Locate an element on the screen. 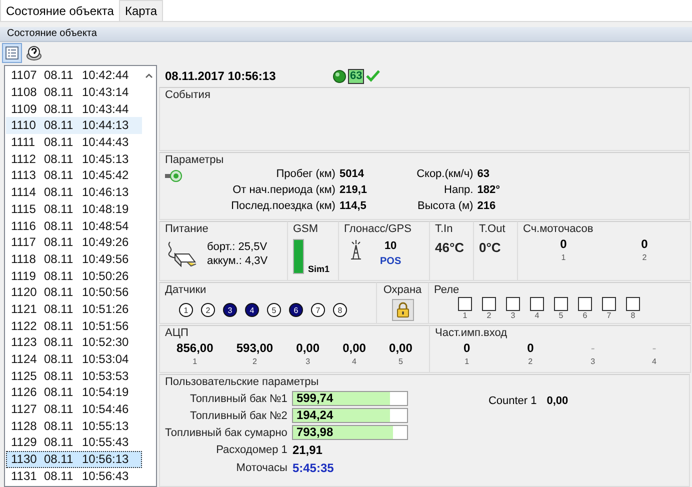 This screenshot has height=487, width=692. relay-index: 8 is located at coordinates (633, 315).